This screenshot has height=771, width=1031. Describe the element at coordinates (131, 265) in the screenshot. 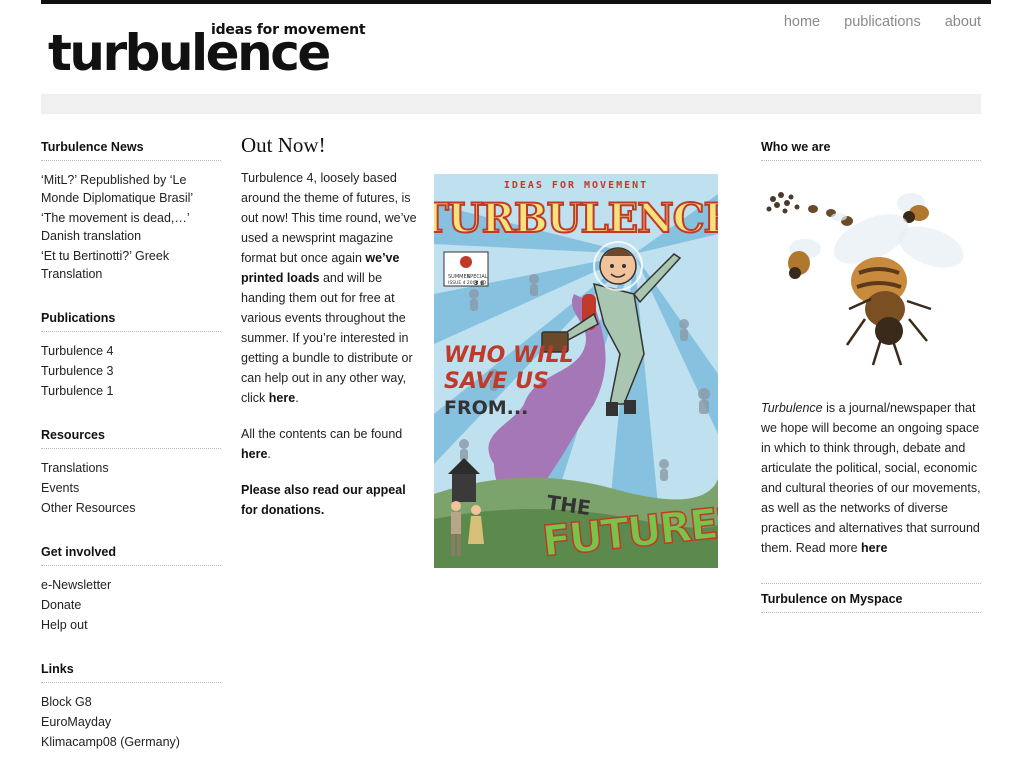

I see `news-link: ‘Et tu Bertinotti?’ Greek Translation` at that location.